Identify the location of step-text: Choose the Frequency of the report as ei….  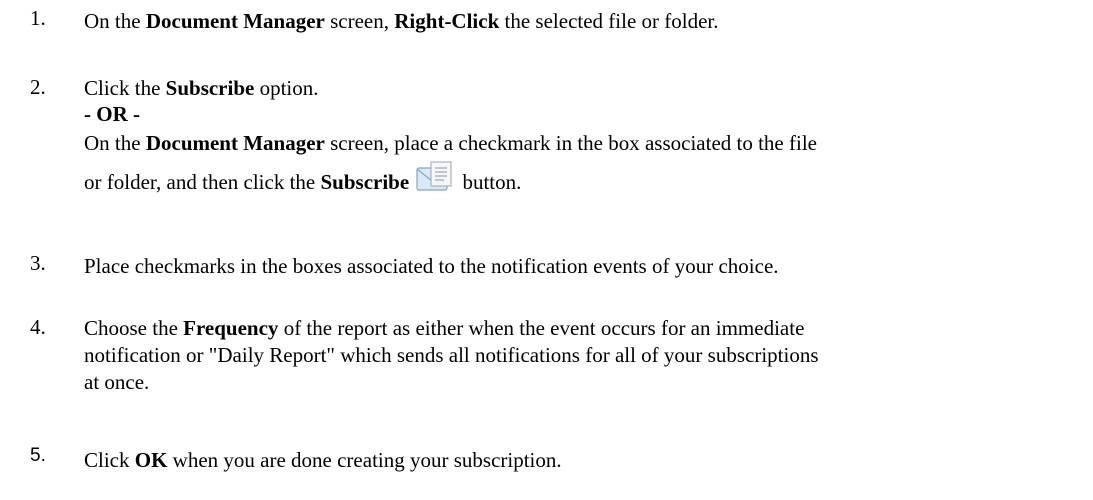
(578, 355).